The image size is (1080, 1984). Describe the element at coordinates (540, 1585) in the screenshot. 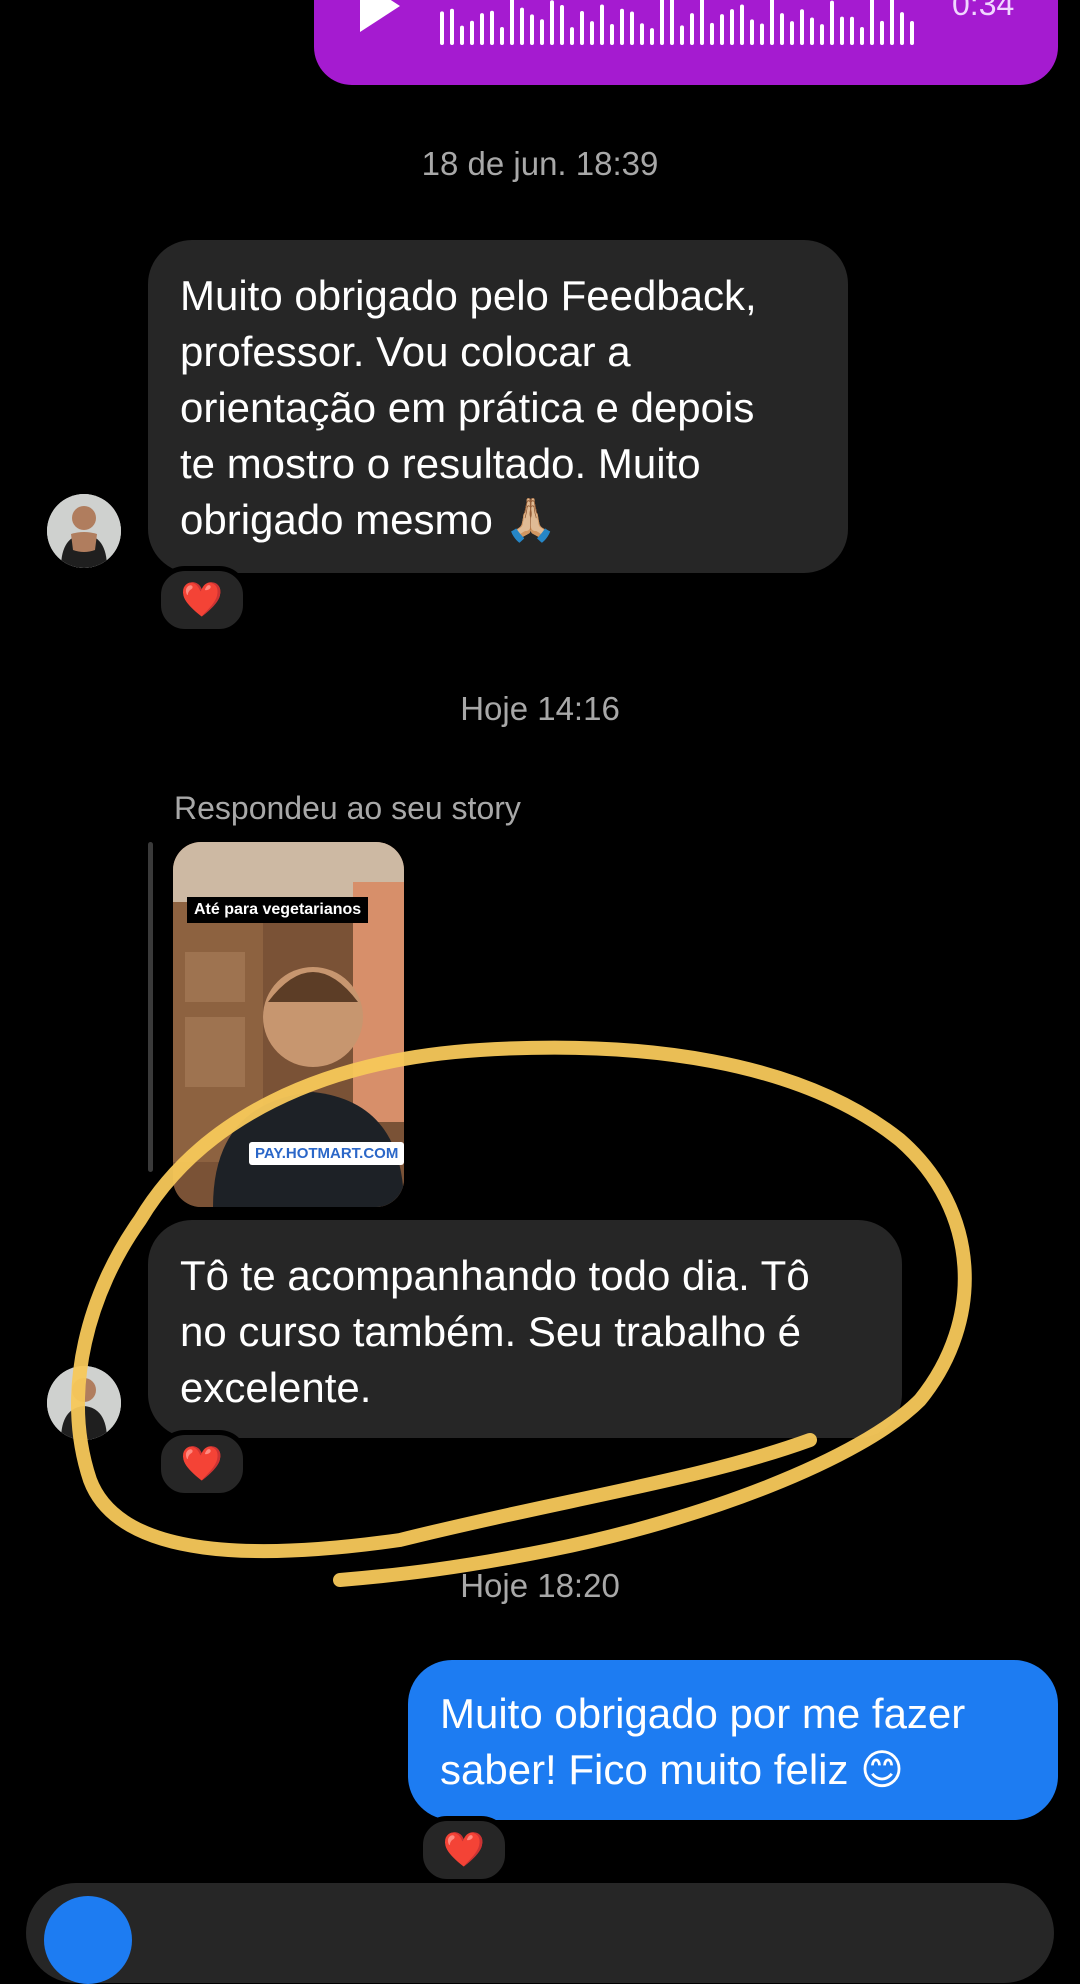

I see `timestamp: Hoje 18:20` at that location.